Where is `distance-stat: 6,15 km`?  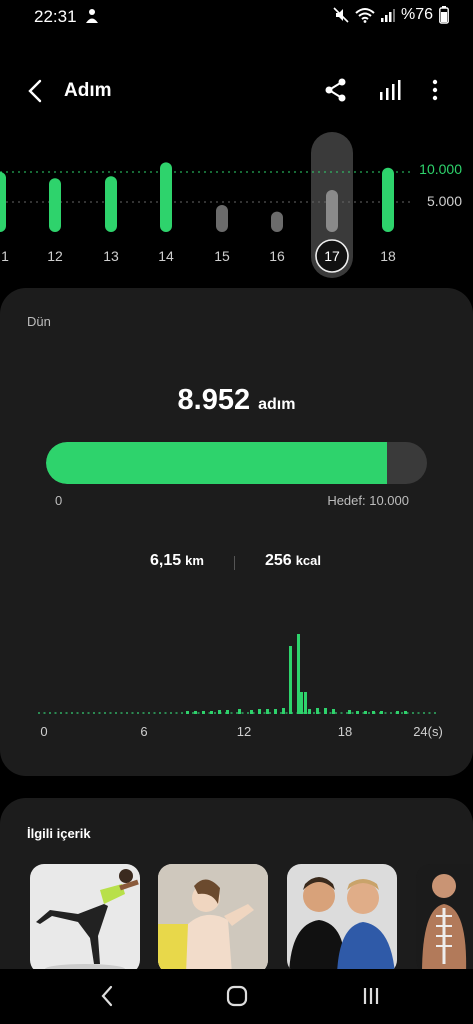
distance-stat: 6,15 km is located at coordinates (177, 561).